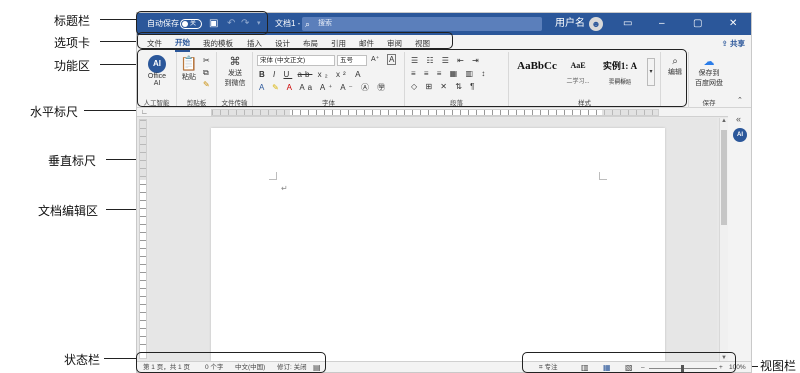 This screenshot has height=373, width=800. What do you see at coordinates (143, 239) in the screenshot?
I see `vertical-ruler` at bounding box center [143, 239].